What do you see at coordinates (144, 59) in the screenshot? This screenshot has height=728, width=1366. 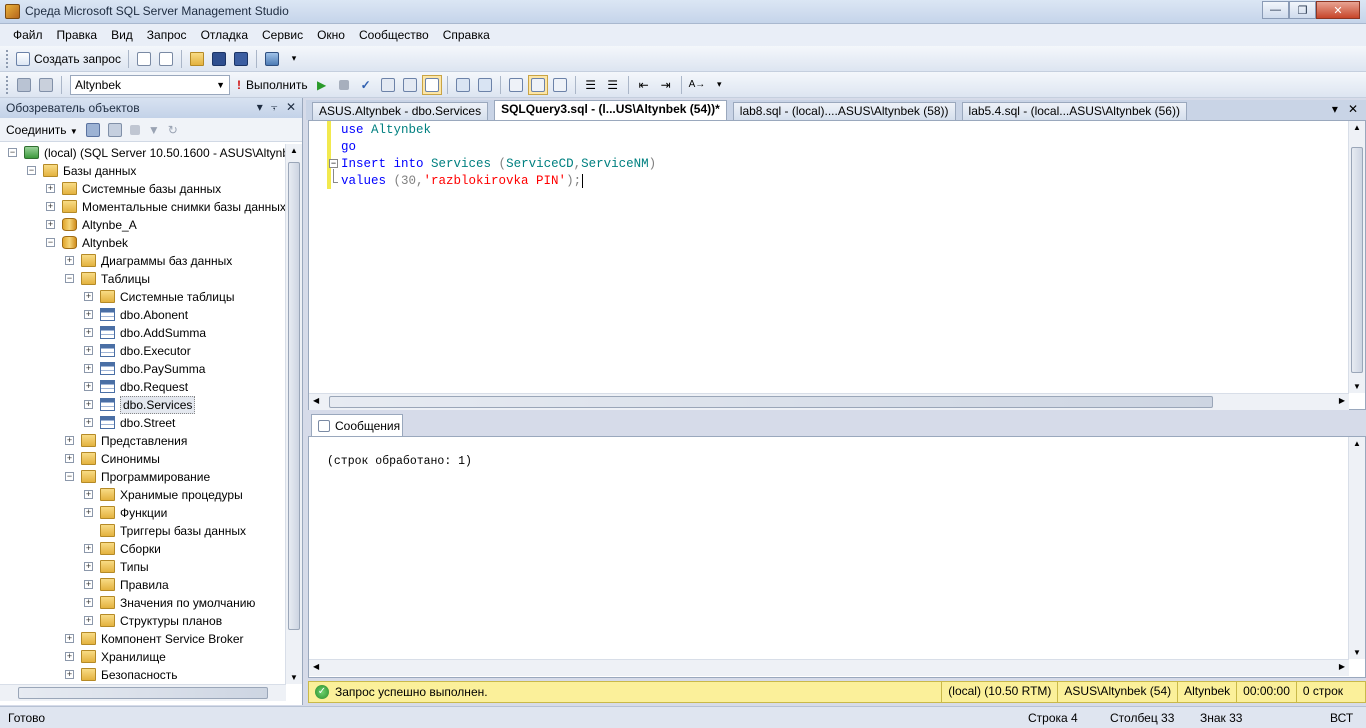 I see `new-file-button` at bounding box center [144, 59].